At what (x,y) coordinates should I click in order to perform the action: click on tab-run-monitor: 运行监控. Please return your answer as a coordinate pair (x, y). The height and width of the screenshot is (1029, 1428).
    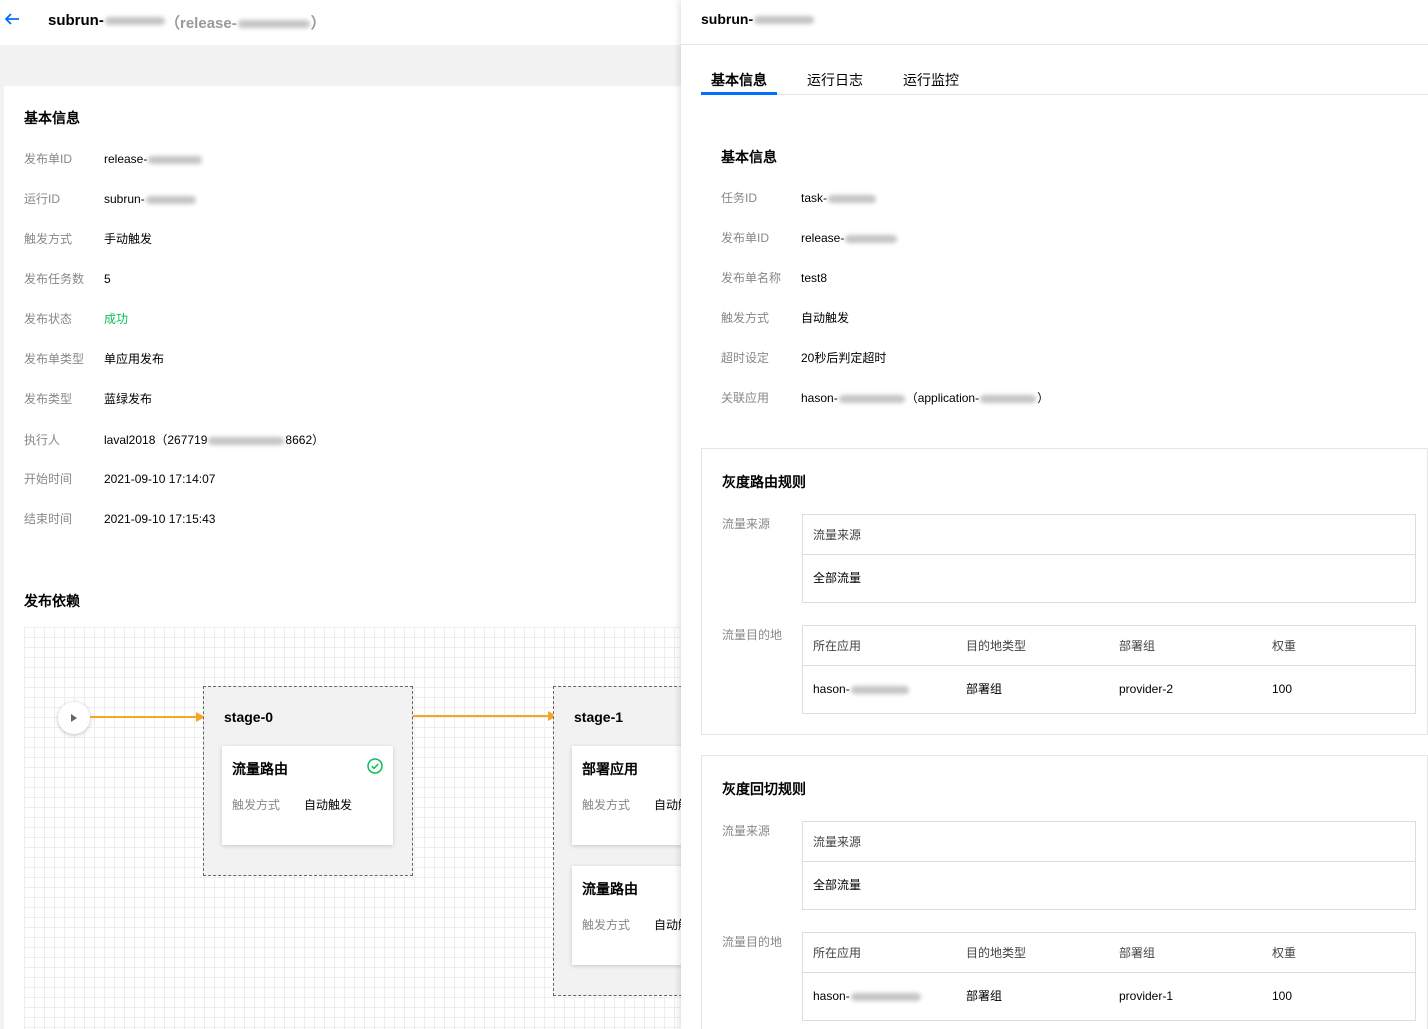
    Looking at the image, I should click on (931, 80).